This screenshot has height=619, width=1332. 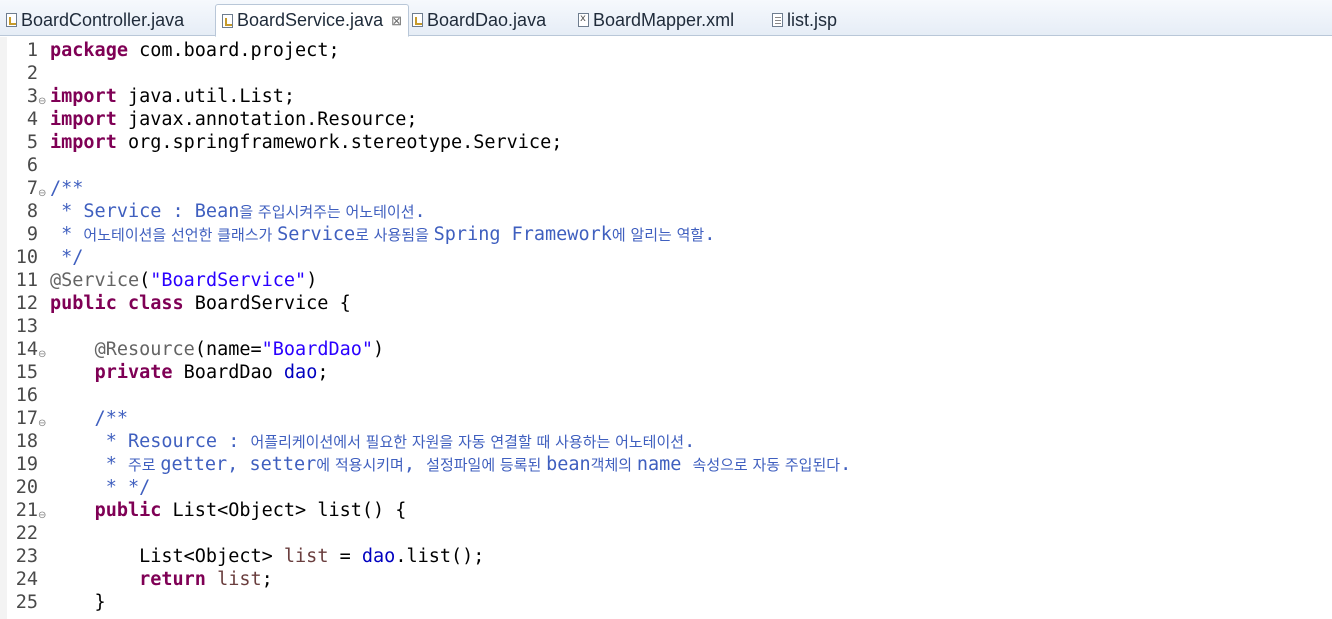 I want to click on code-line: 14 ⊖ @Resource(name="BoardDao"), so click(x=666, y=349).